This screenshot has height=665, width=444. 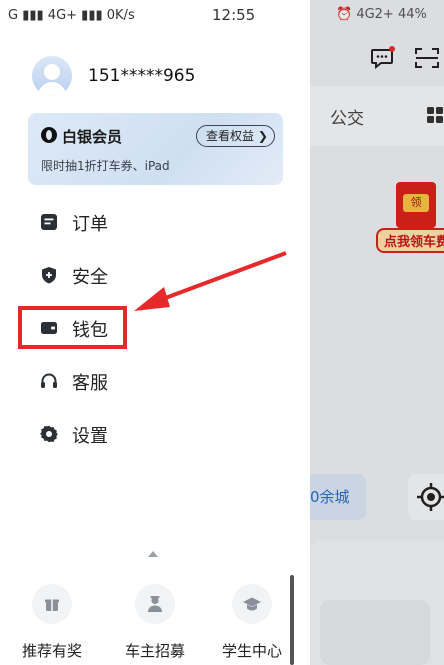 What do you see at coordinates (49, 434) in the screenshot?
I see `gear-icon` at bounding box center [49, 434].